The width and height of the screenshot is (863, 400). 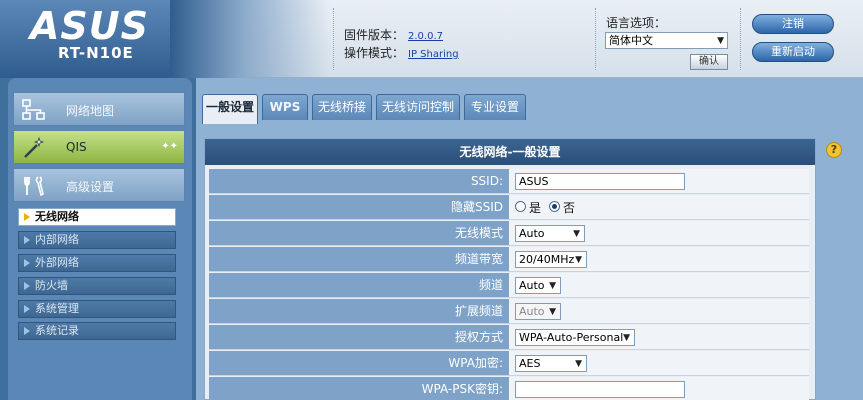 I want to click on tab-professional: 专业设置, so click(x=495, y=107).